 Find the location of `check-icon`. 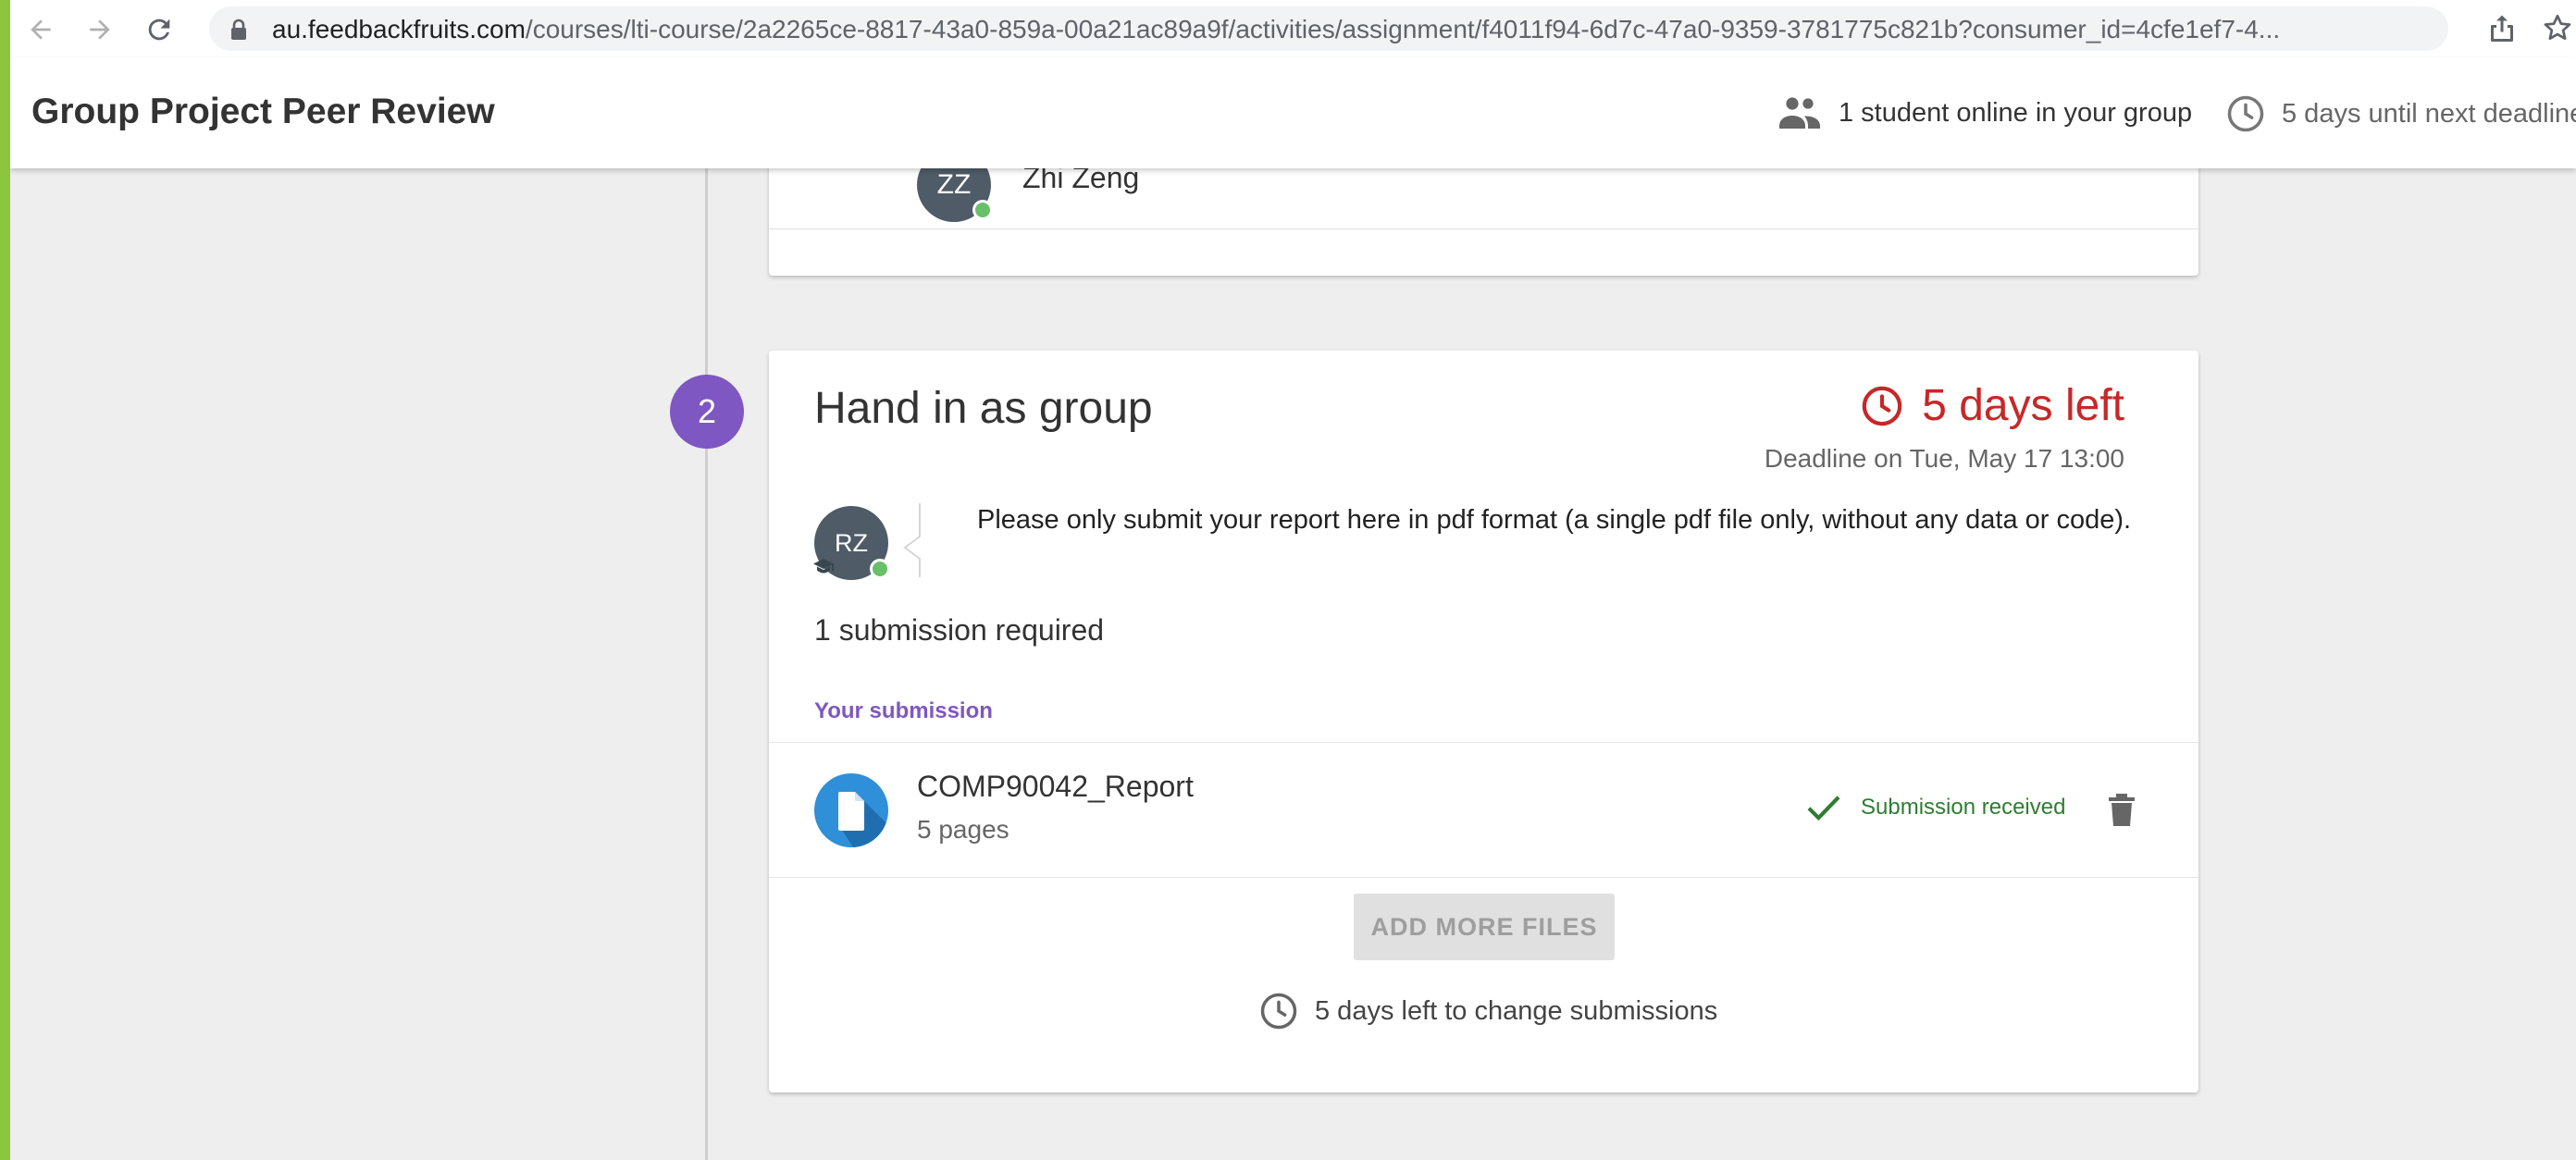

check-icon is located at coordinates (1824, 808).